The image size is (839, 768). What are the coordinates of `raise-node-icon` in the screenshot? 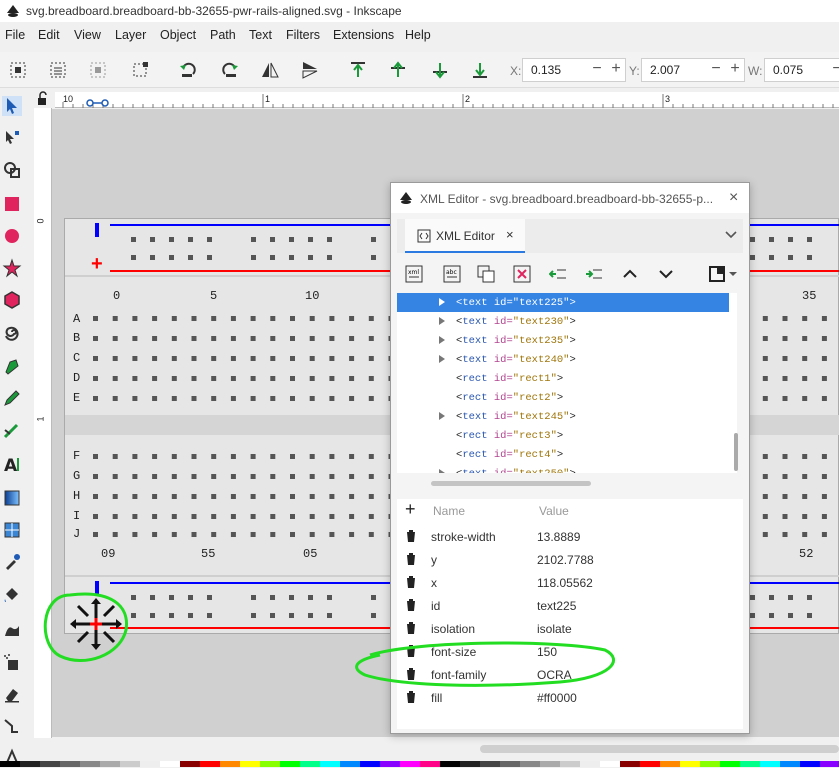 It's located at (630, 274).